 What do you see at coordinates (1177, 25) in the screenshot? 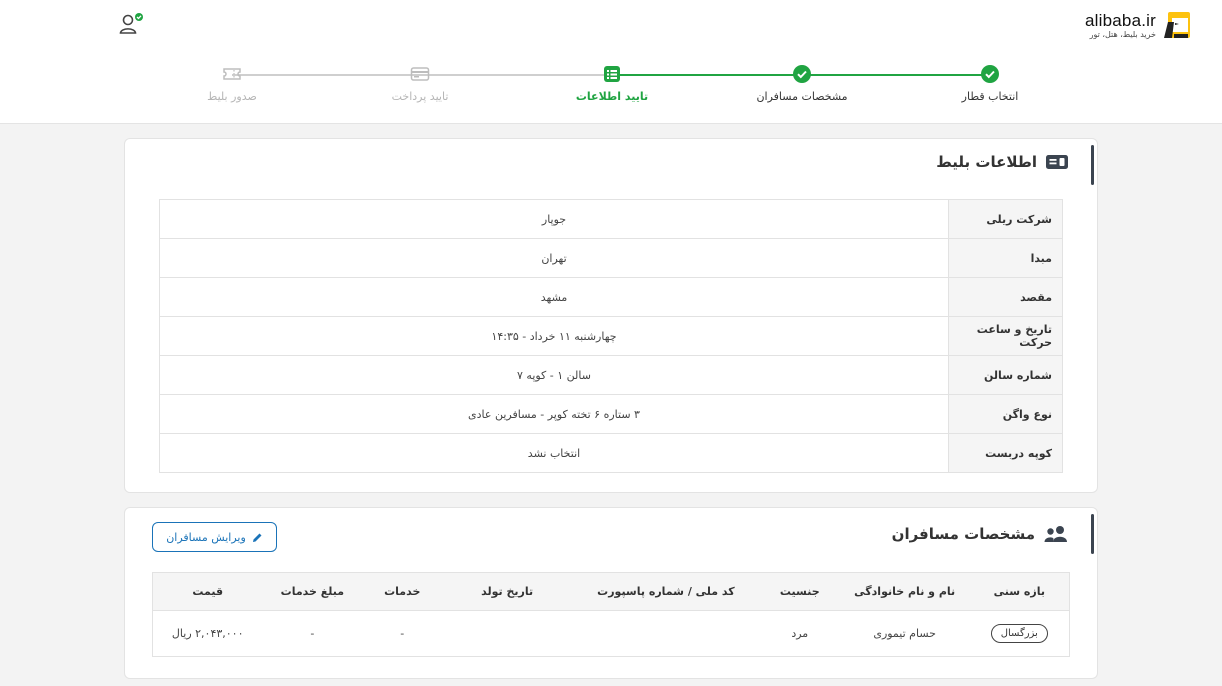
I see `logo-mark-icon` at bounding box center [1177, 25].